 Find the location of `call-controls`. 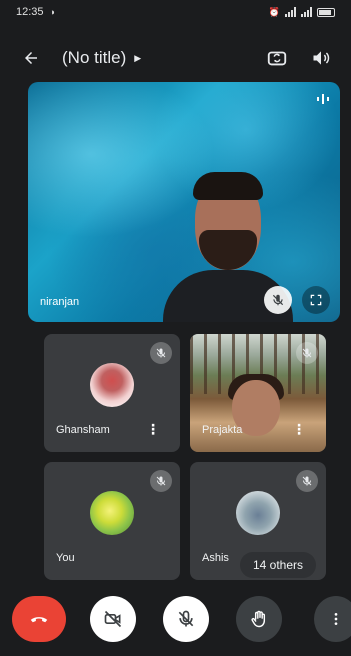

call-controls is located at coordinates (175, 621).